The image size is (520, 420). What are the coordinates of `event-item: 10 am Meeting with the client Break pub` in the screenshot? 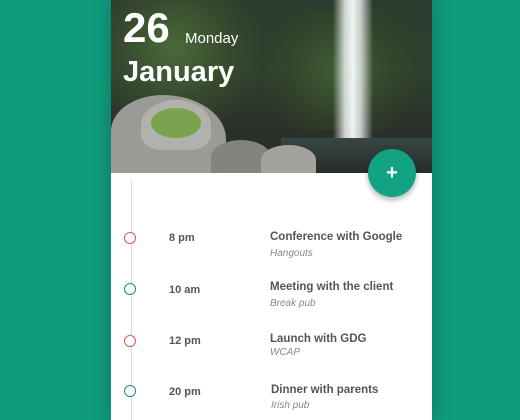 It's located at (271, 301).